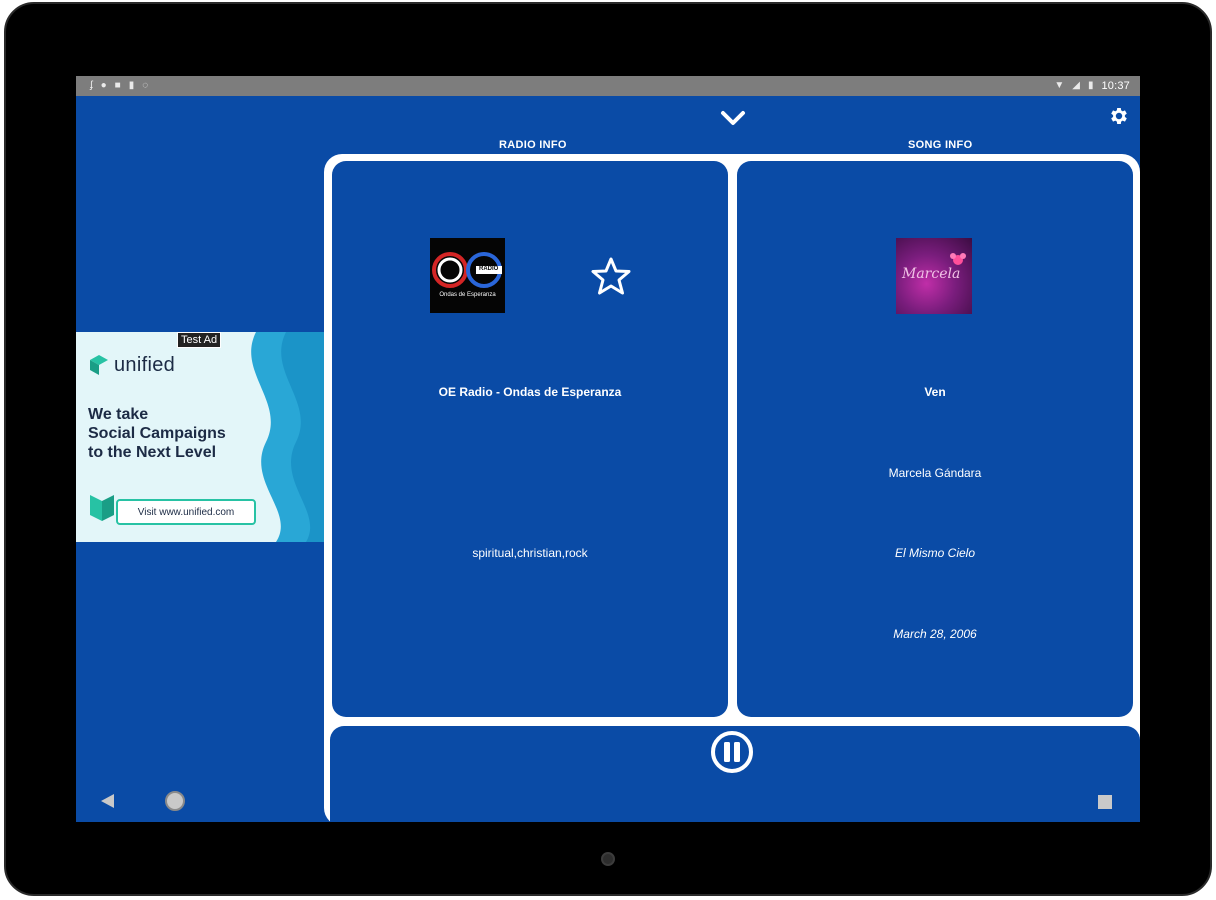 The image size is (1216, 900). I want to click on signal-a-icon: ʄ, so click(91, 85).